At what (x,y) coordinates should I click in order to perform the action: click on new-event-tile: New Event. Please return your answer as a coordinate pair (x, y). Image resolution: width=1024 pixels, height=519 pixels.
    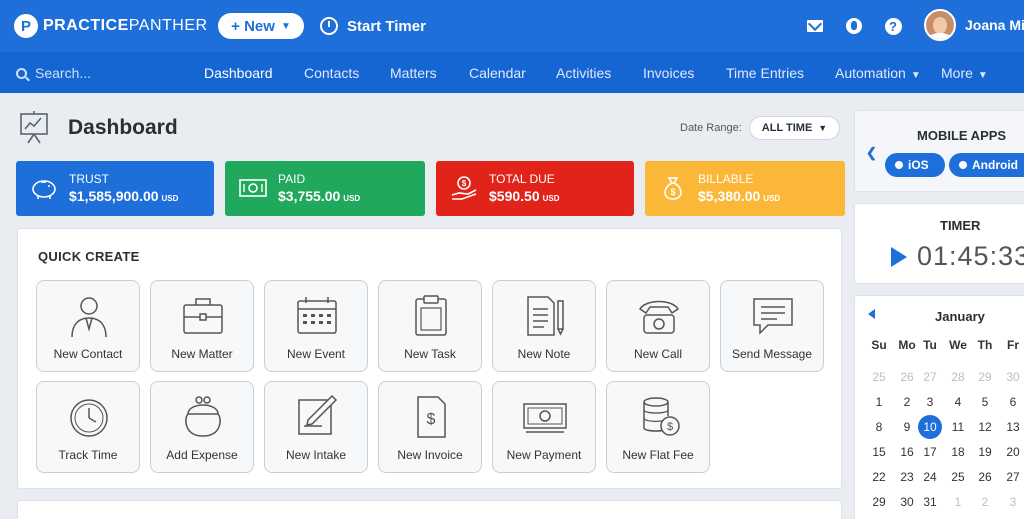
    Looking at the image, I should click on (316, 326).